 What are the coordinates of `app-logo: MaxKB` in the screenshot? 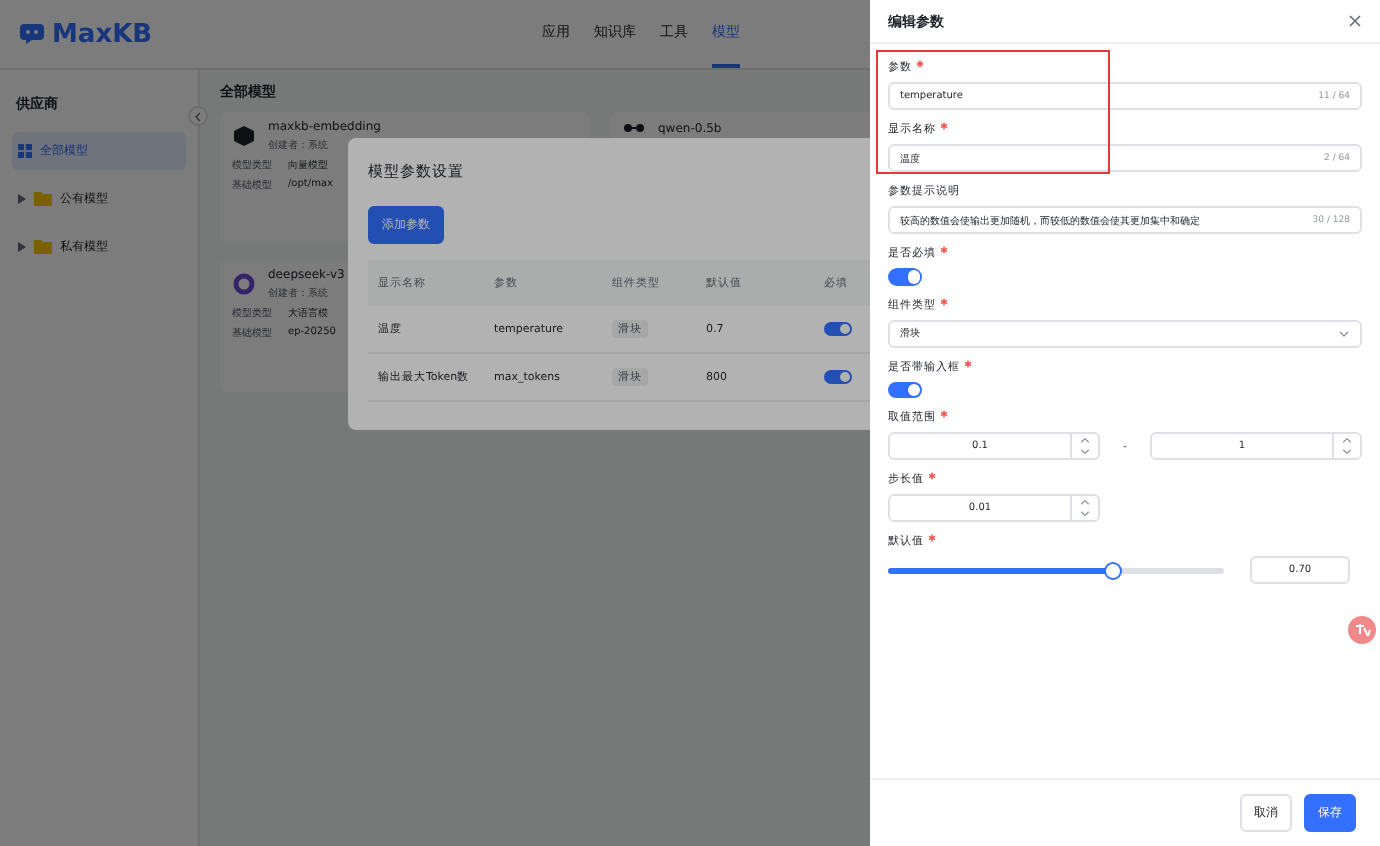 It's located at (102, 34).